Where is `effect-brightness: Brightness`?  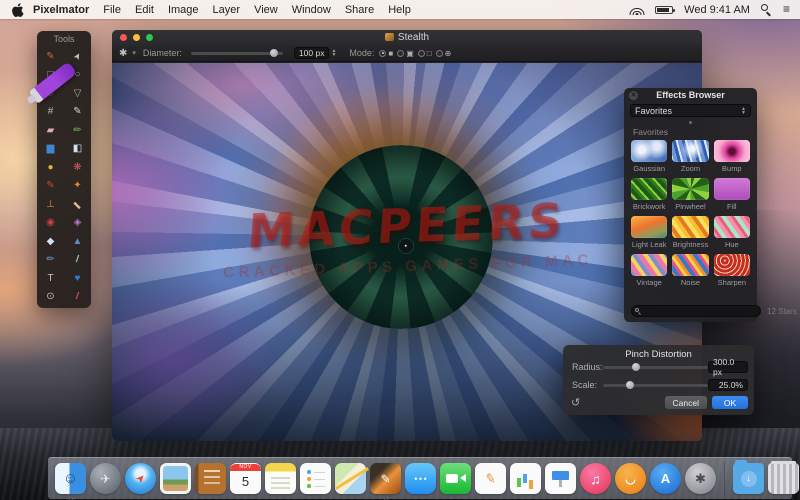
effect-brightness: Brightness is located at coordinates (690, 233).